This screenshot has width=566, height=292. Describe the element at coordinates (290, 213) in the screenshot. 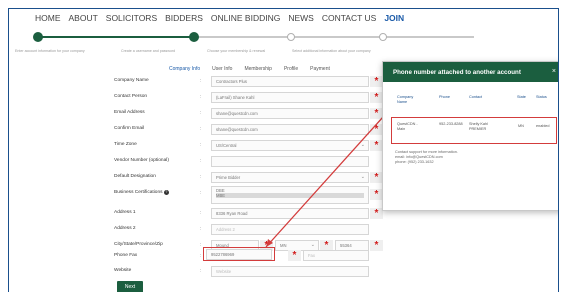

I see `address1-input: 8336 Ryan Road` at that location.